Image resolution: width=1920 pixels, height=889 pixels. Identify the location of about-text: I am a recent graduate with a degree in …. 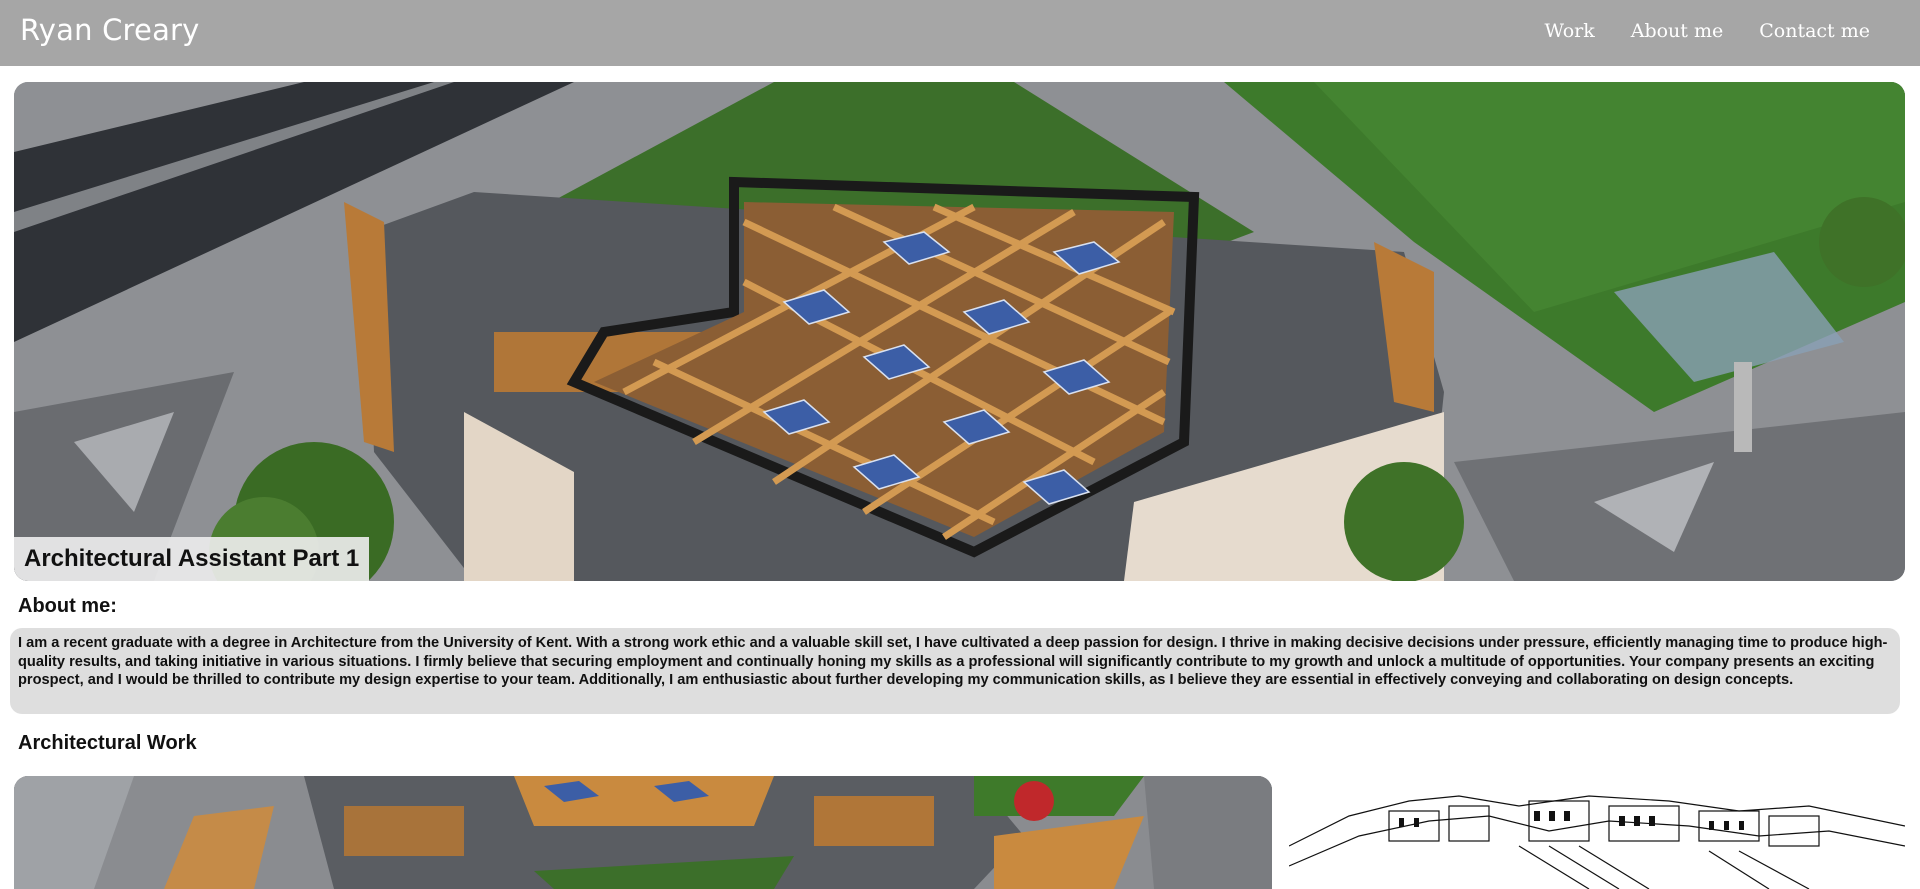
(955, 671).